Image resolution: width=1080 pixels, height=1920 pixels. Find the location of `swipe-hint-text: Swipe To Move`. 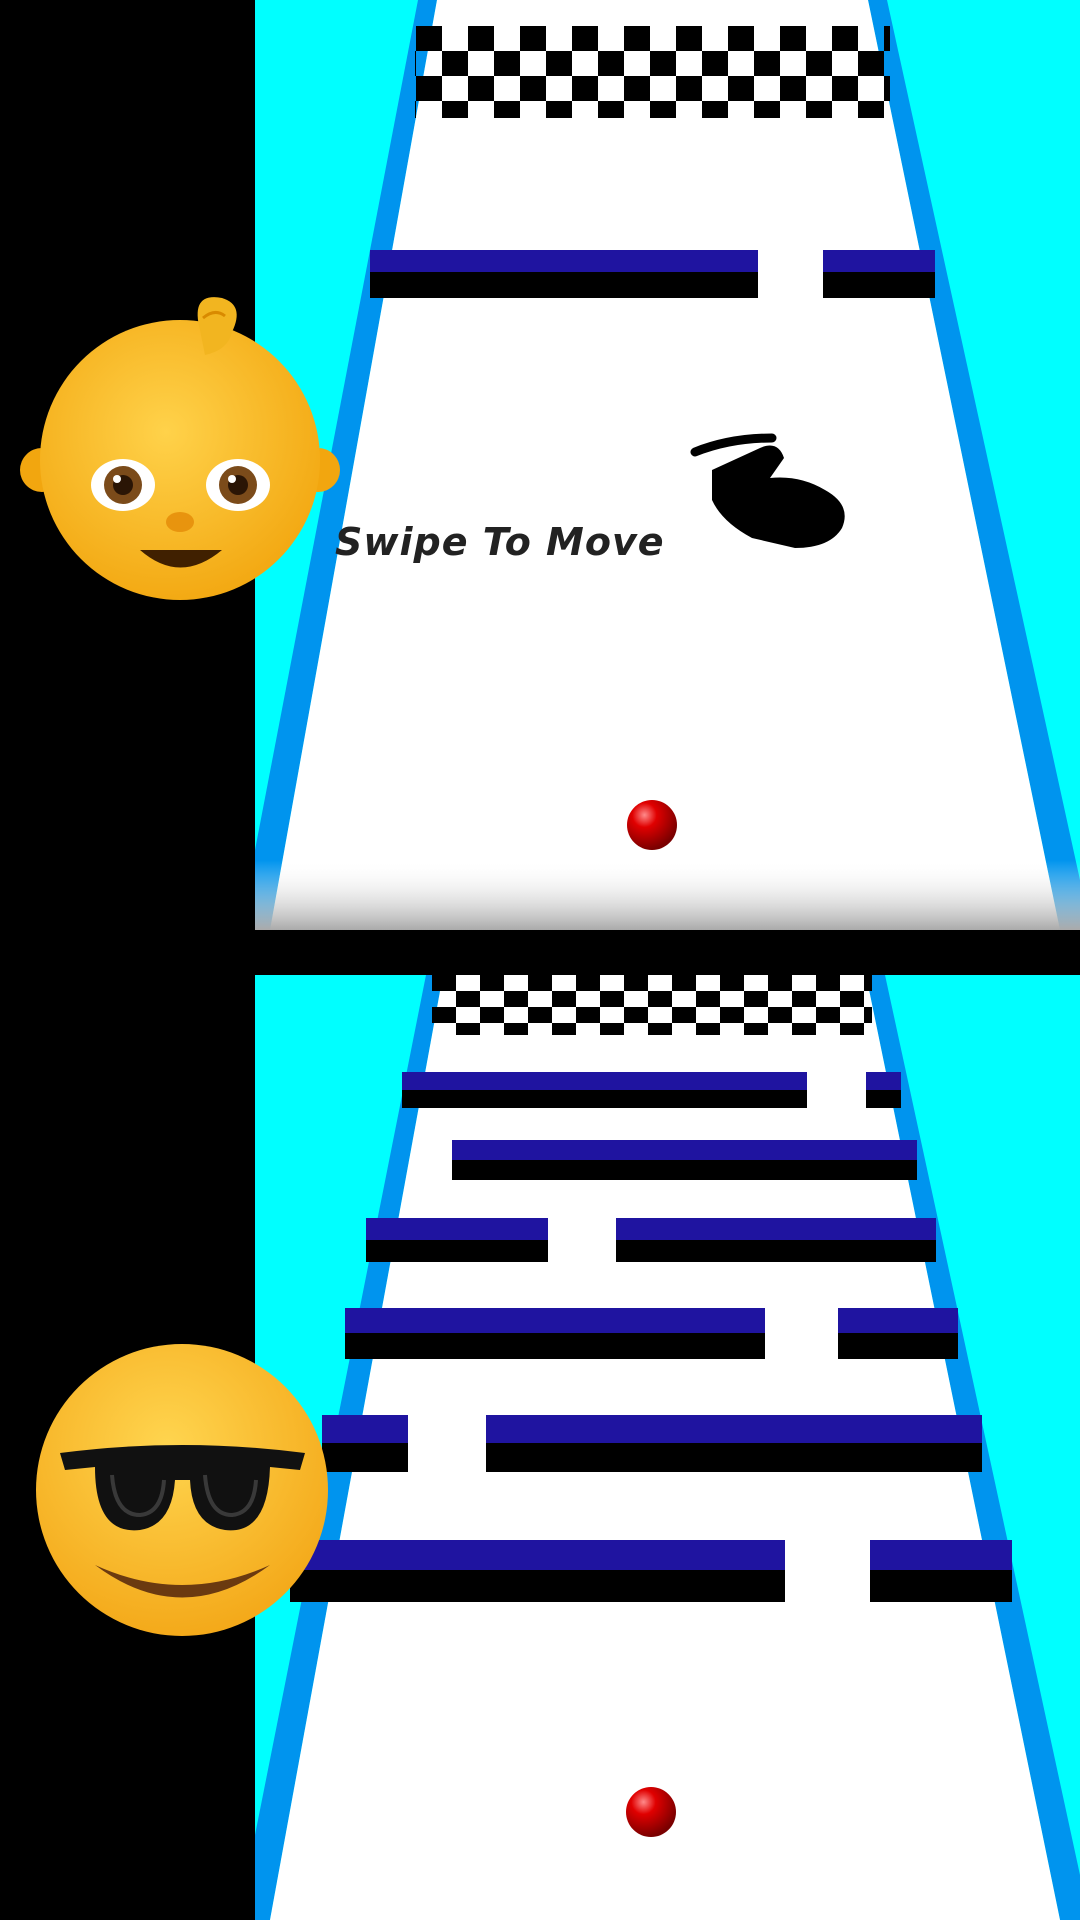

swipe-hint-text: Swipe To Move is located at coordinates (500, 542).